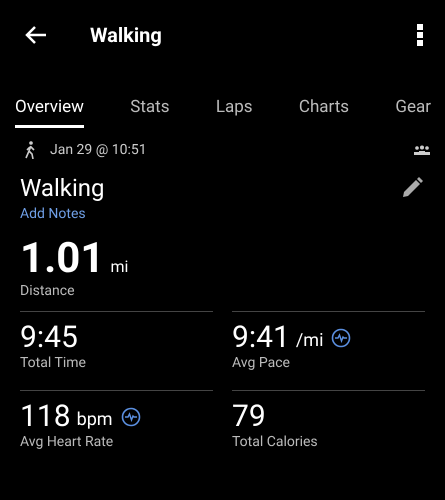 The height and width of the screenshot is (500, 445). I want to click on stat-unit: bpm, so click(94, 419).